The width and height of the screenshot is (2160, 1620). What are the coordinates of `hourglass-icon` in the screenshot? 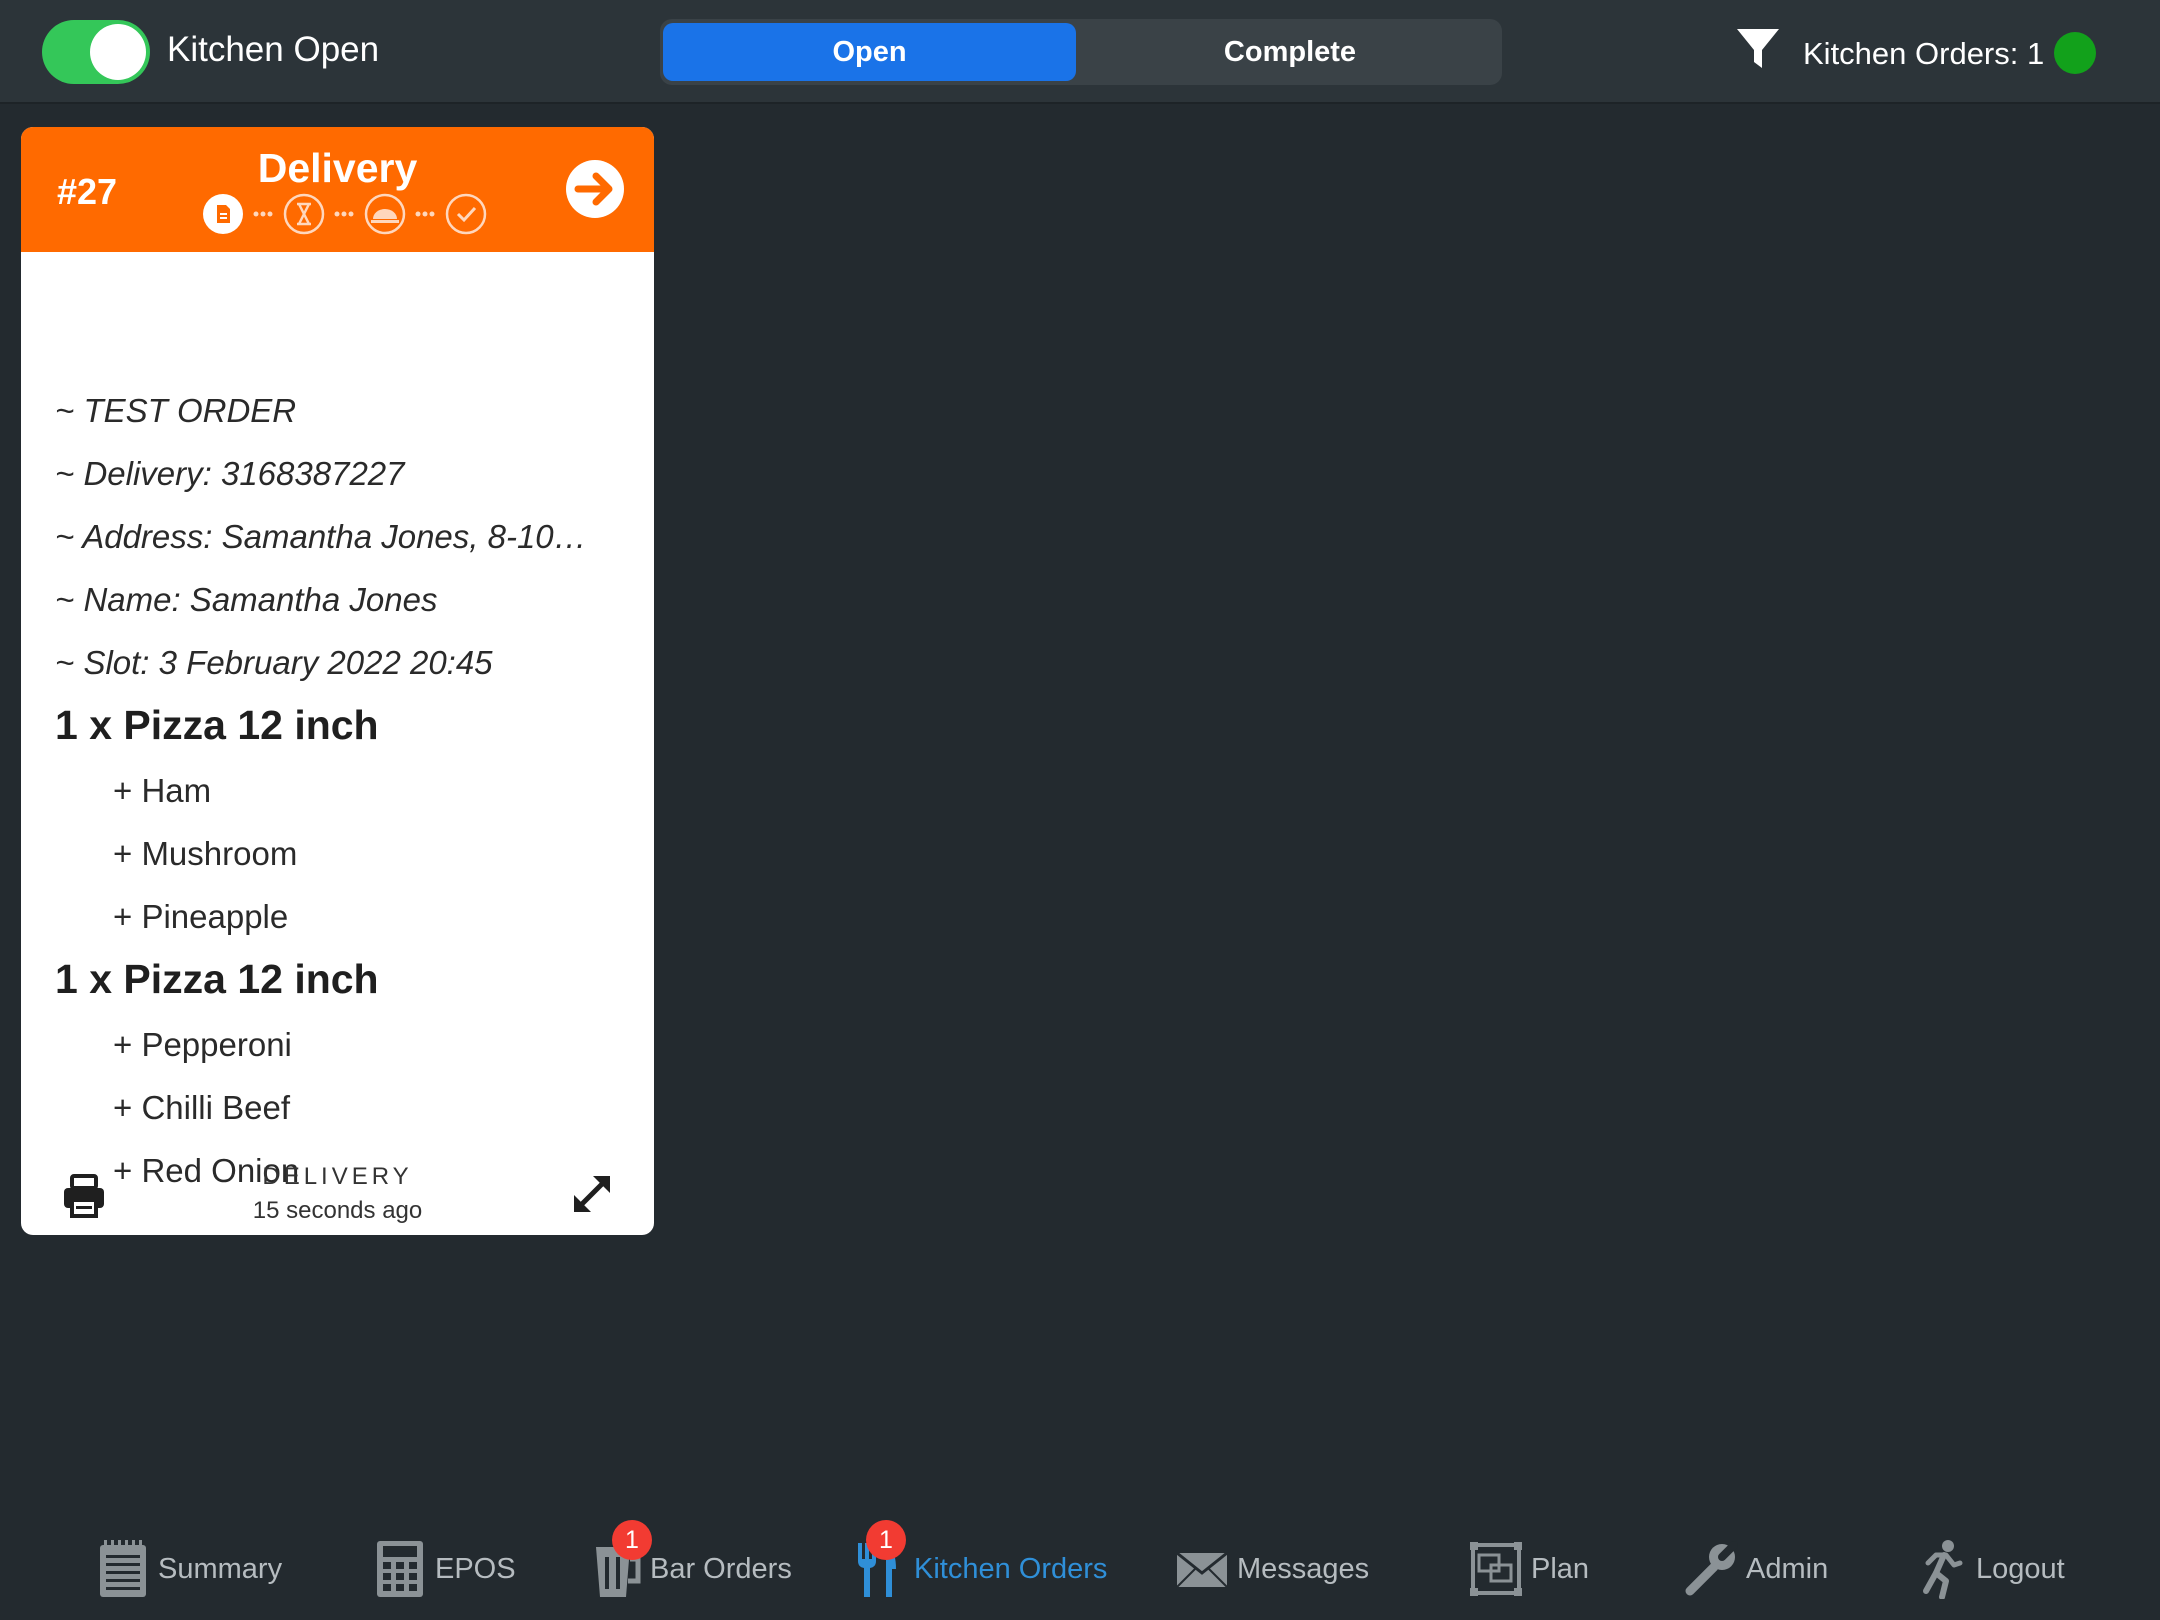 It's located at (304, 214).